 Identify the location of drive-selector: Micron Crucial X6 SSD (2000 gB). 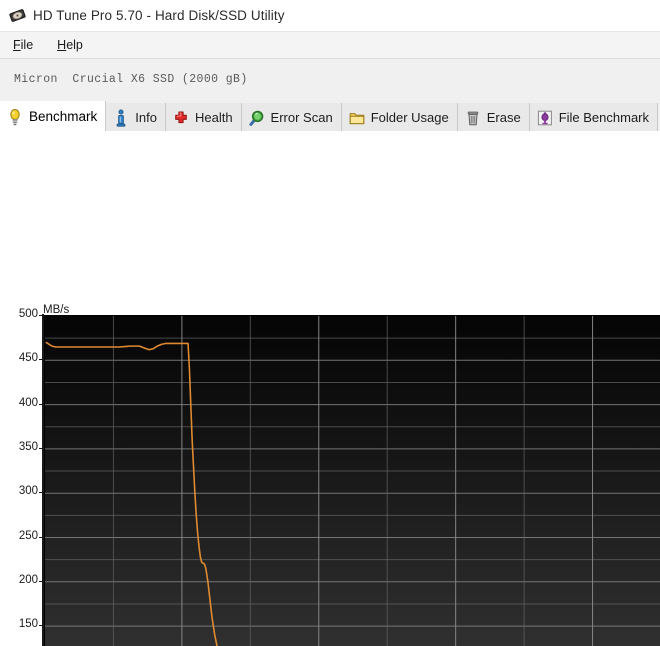
(331, 79).